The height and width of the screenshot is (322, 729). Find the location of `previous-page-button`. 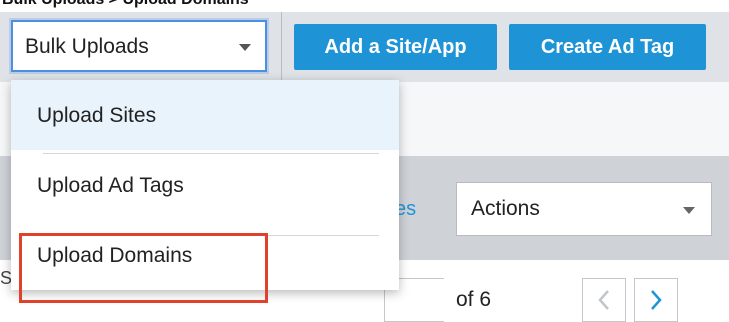

previous-page-button is located at coordinates (604, 300).